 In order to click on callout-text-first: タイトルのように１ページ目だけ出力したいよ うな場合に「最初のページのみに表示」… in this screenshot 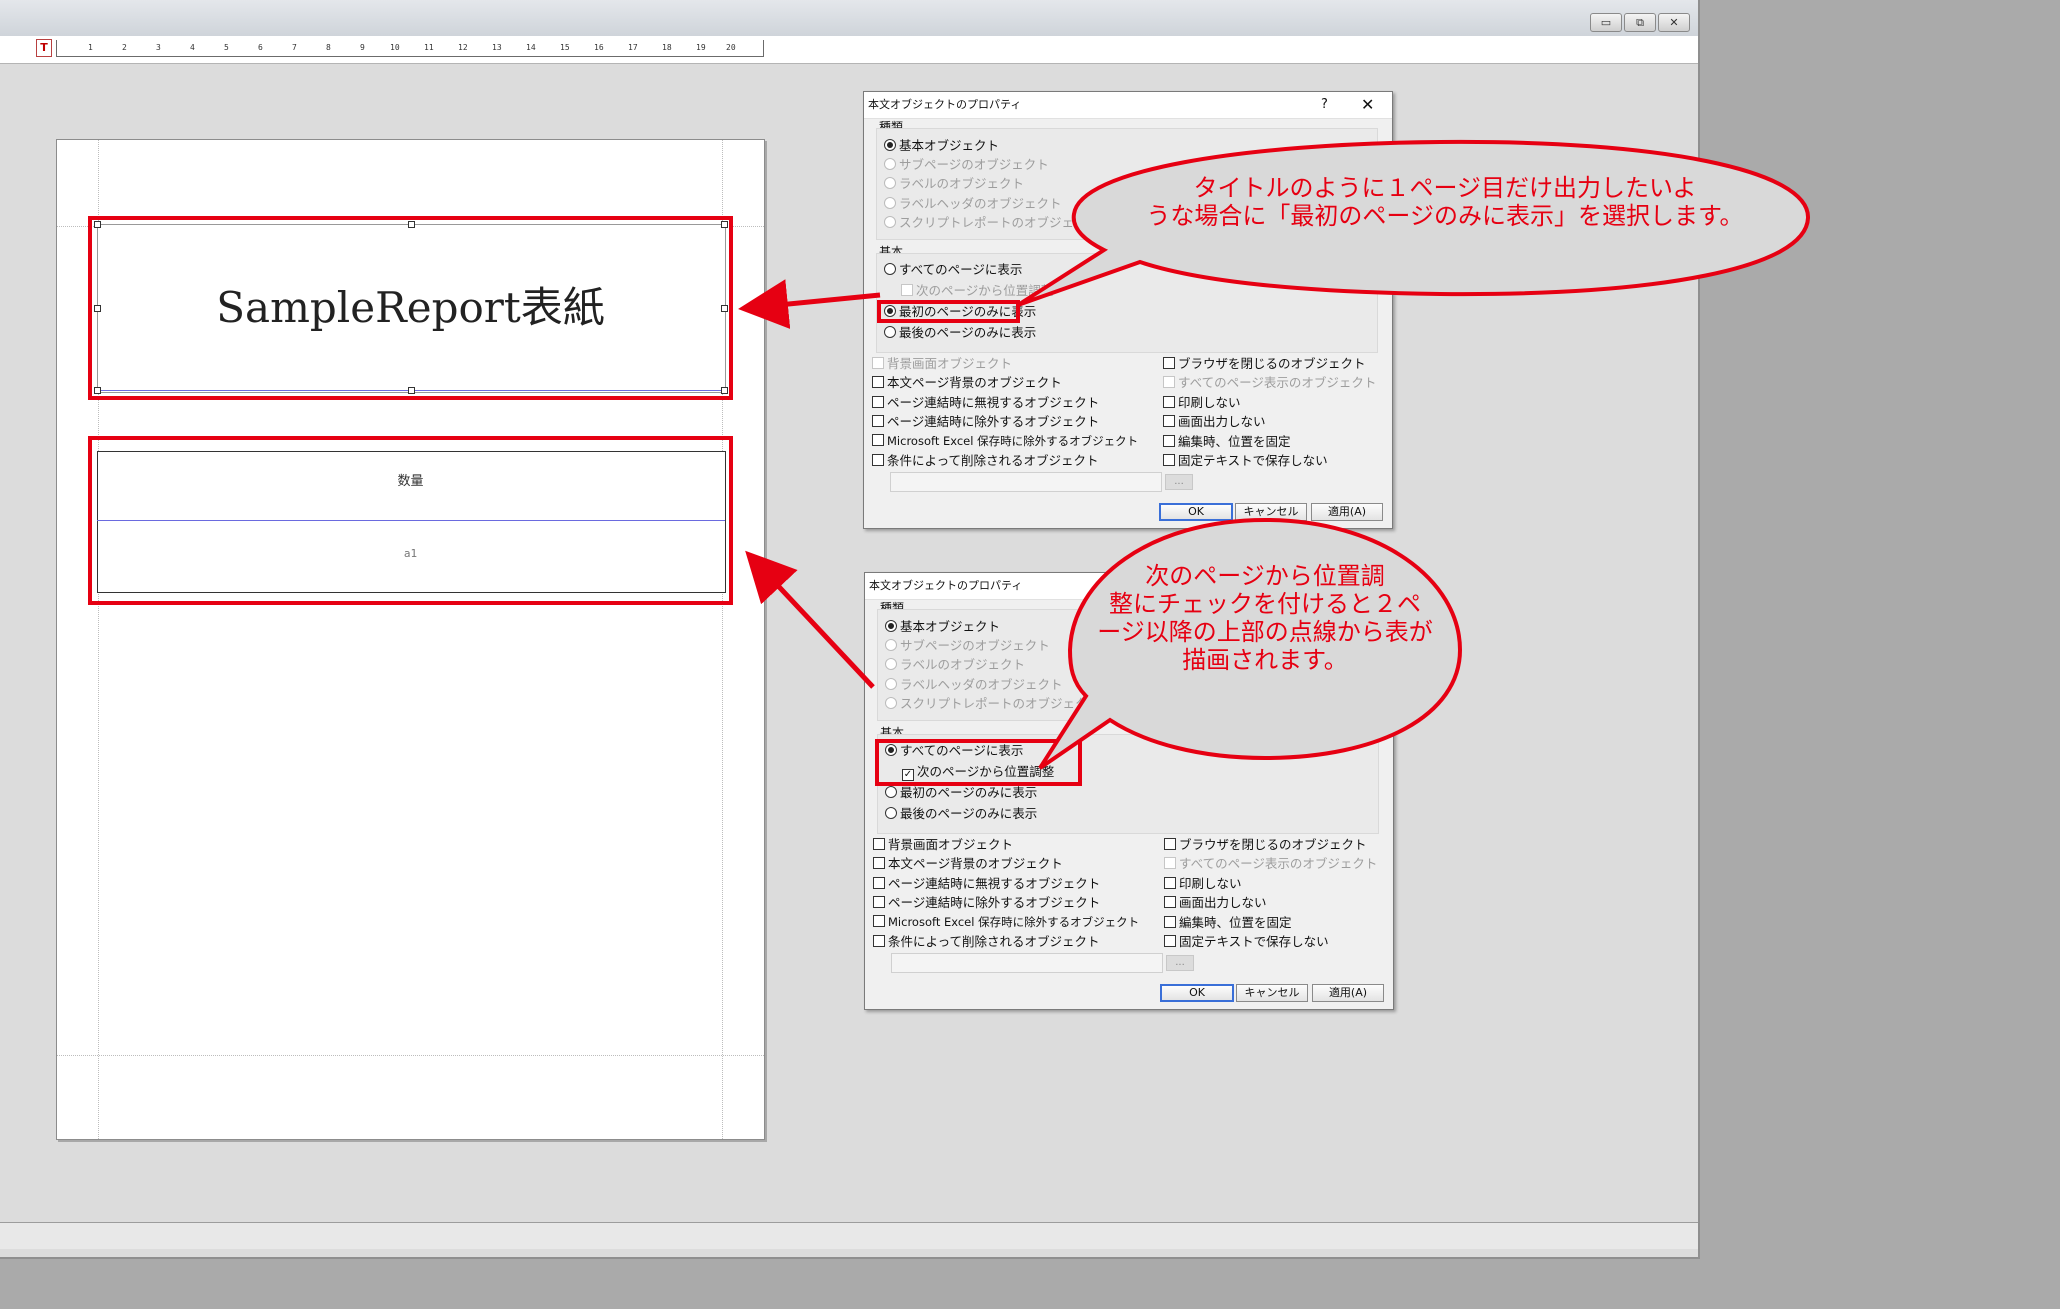, I will do `click(1445, 202)`.